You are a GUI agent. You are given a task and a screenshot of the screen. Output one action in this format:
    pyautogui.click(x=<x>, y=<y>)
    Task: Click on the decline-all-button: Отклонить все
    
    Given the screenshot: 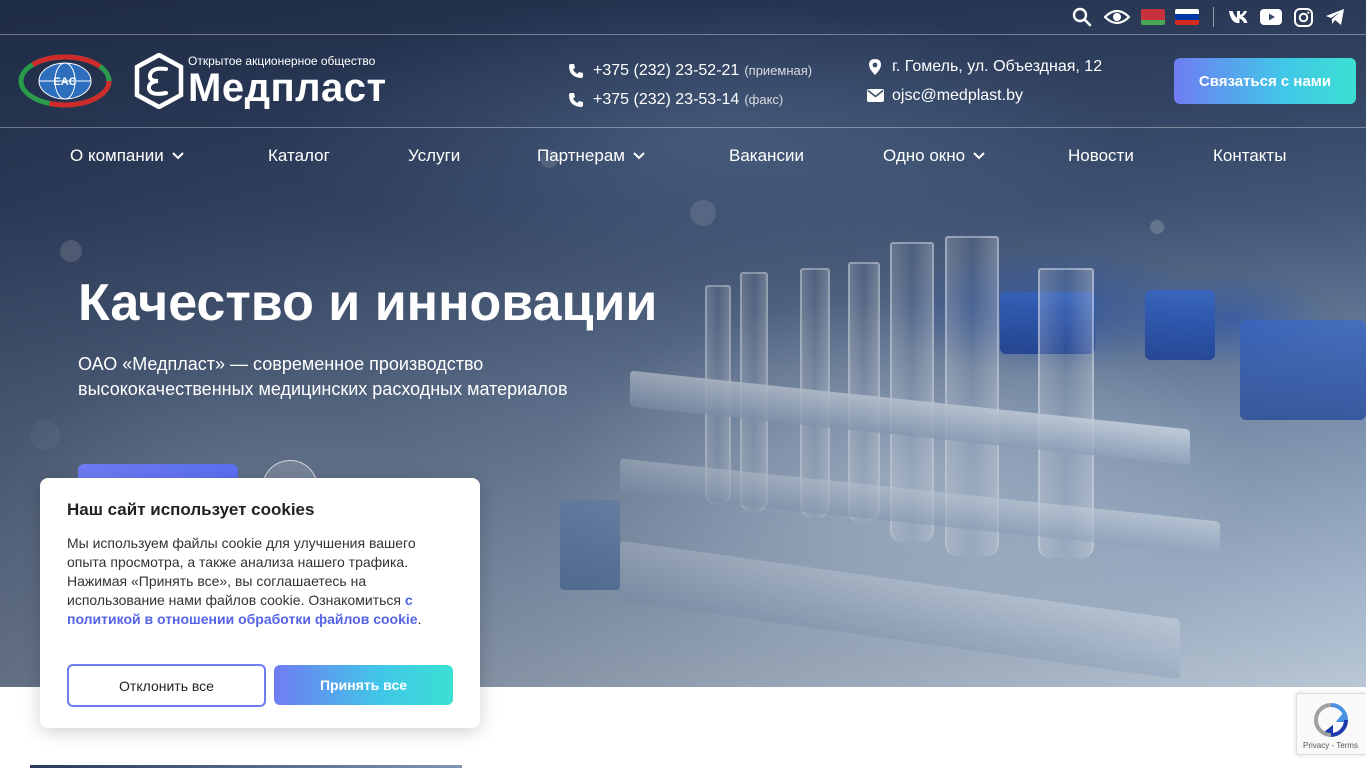 What is the action you would take?
    pyautogui.click(x=166, y=685)
    